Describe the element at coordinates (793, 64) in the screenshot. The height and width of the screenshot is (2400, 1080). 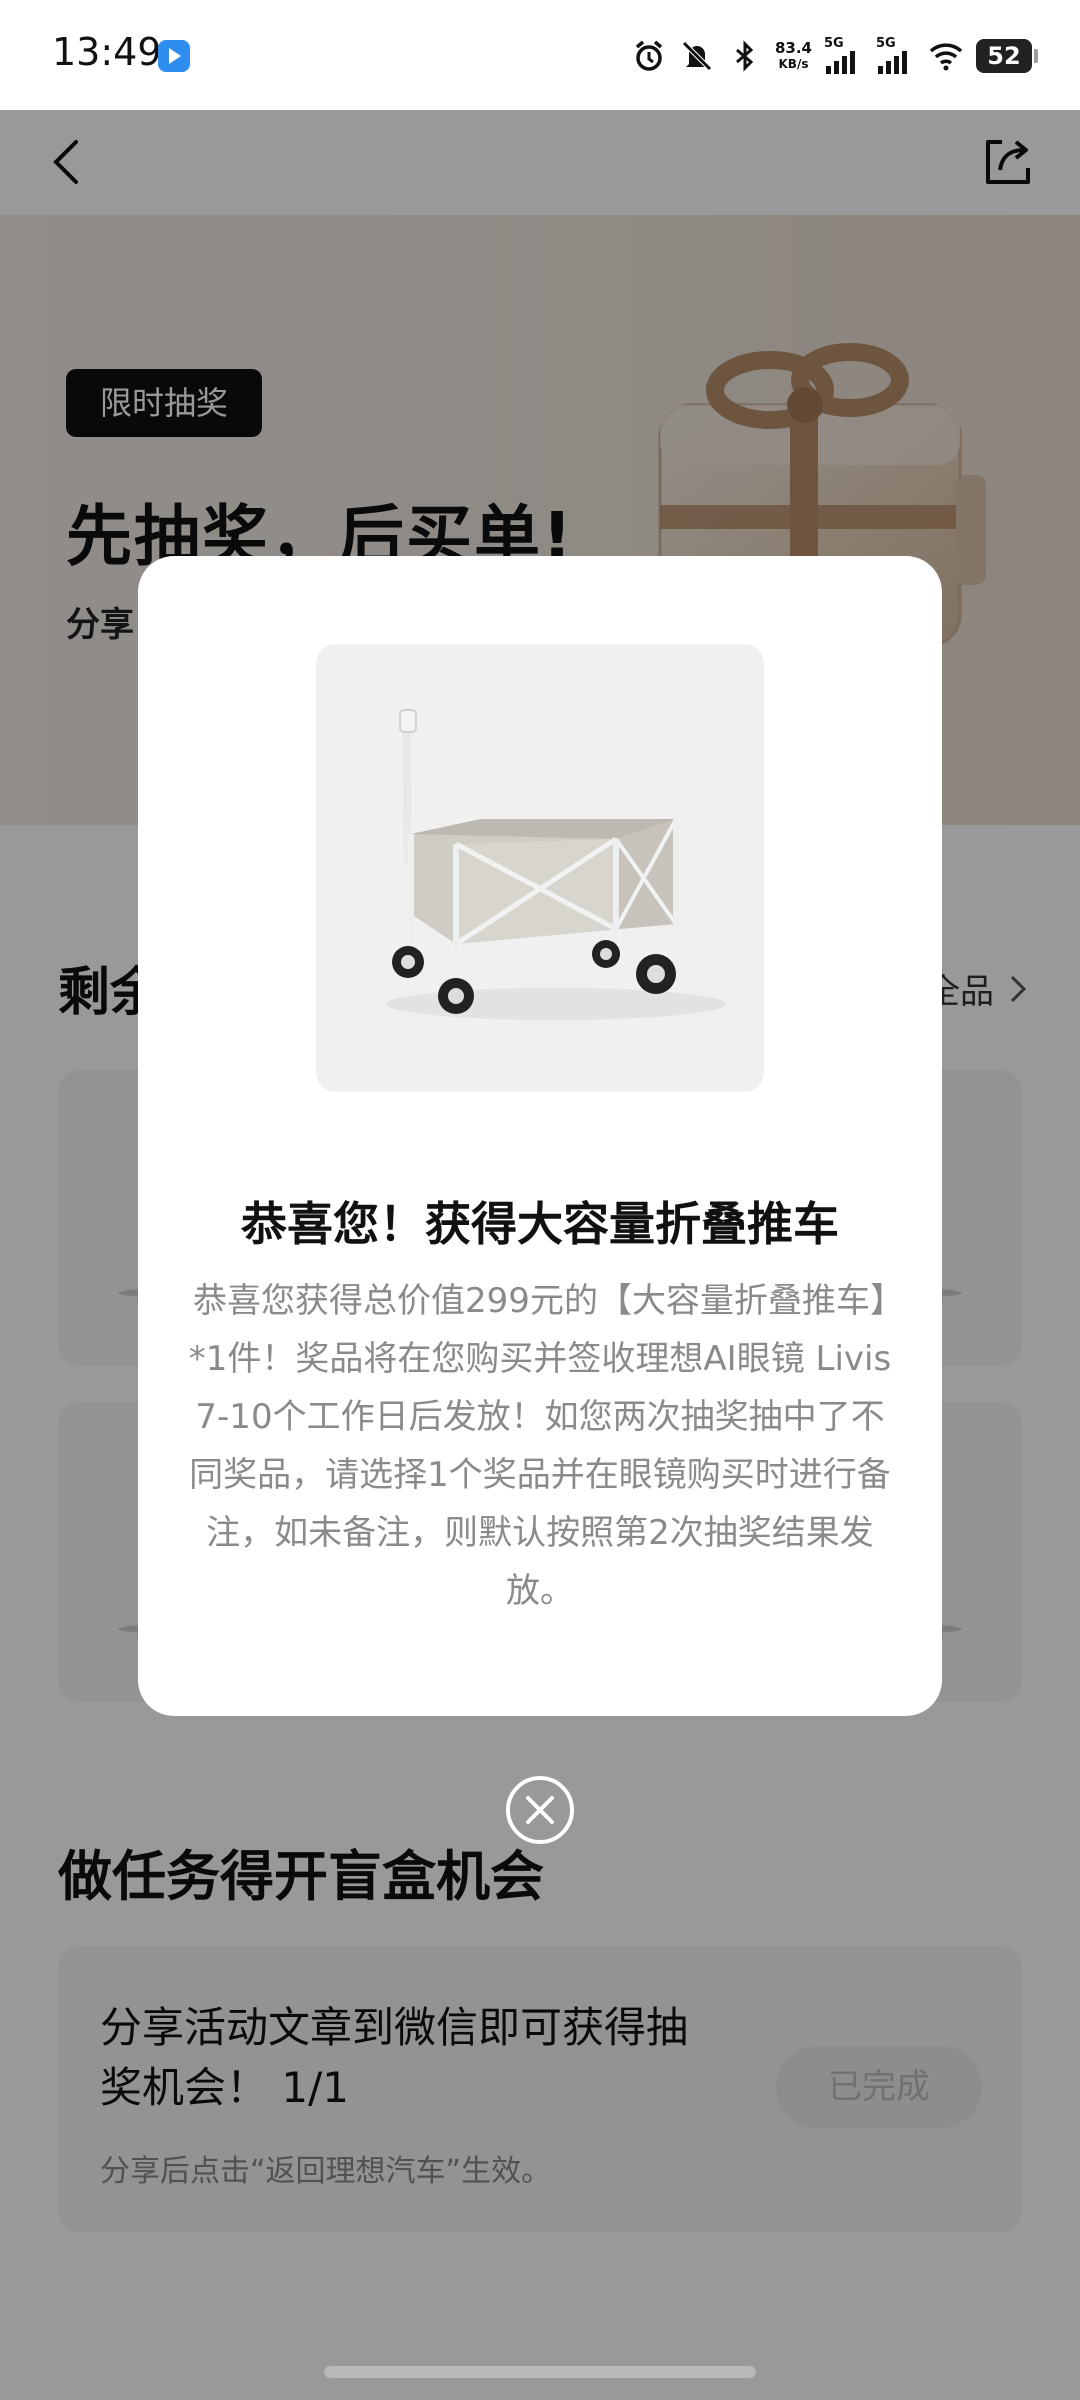
I see `net-speed-unit: KB/s` at that location.